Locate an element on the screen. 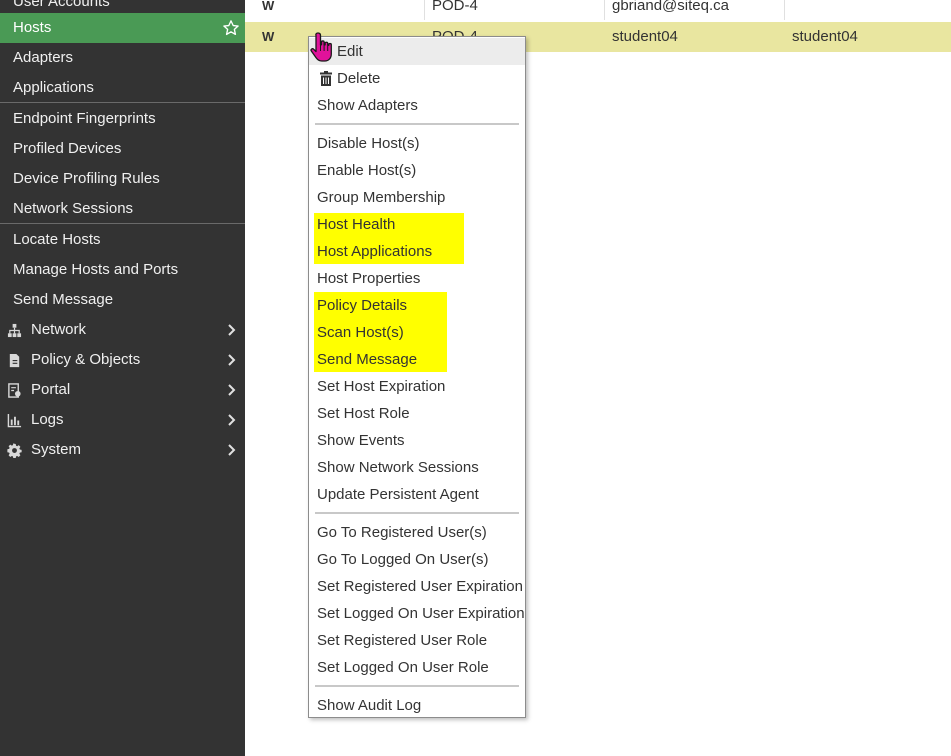 The width and height of the screenshot is (951, 756). sidebar-category-label: Logs is located at coordinates (47, 419).